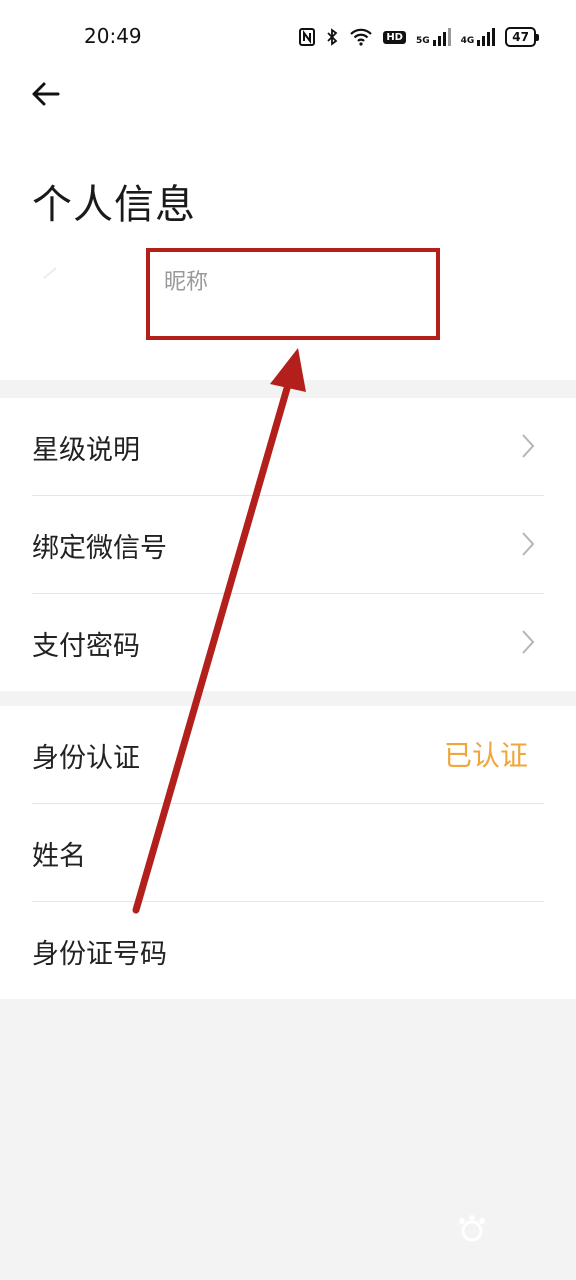 The image size is (576, 1280). What do you see at coordinates (113, 36) in the screenshot?
I see `status-time: 20:49` at bounding box center [113, 36].